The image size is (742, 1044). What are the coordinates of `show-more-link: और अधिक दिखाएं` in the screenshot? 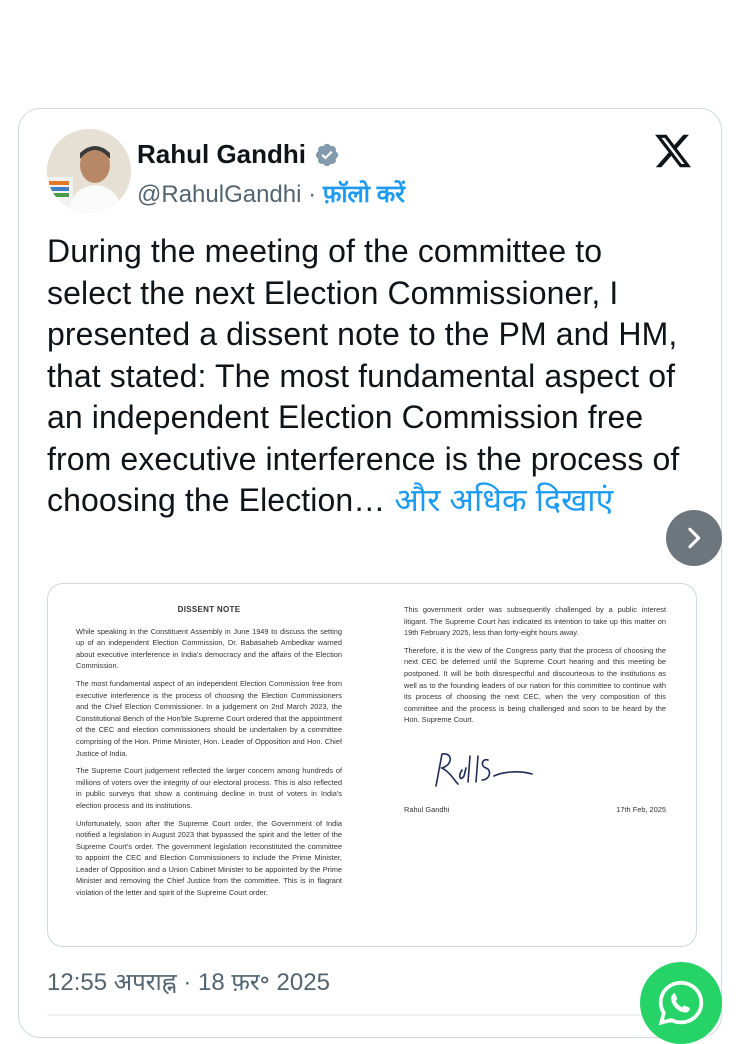 It's located at (503, 500).